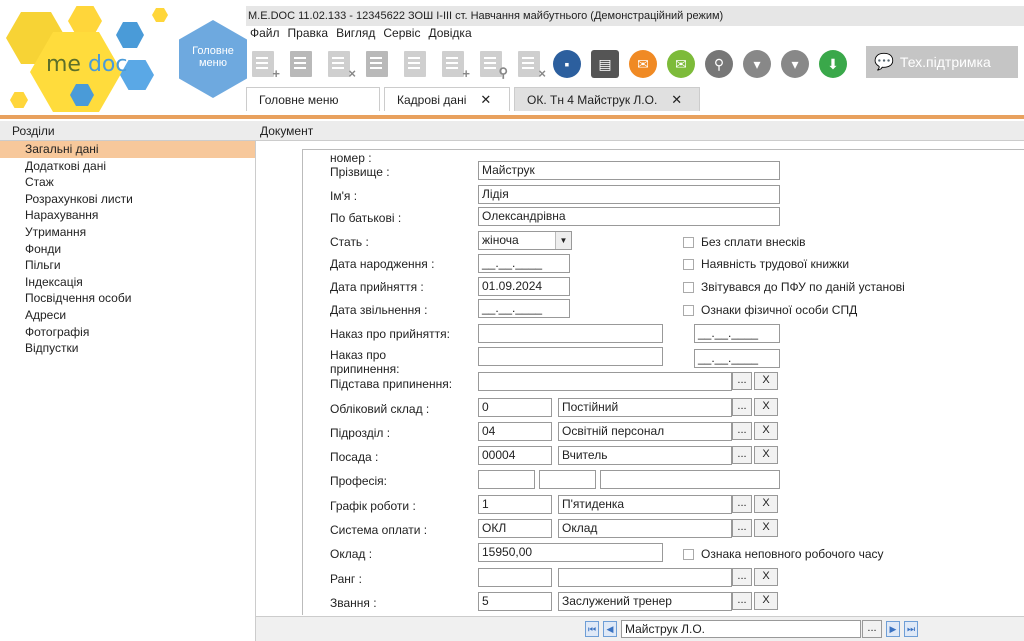 Image resolution: width=1024 pixels, height=641 pixels. What do you see at coordinates (757, 64) in the screenshot?
I see `import-icon: ▾` at bounding box center [757, 64].